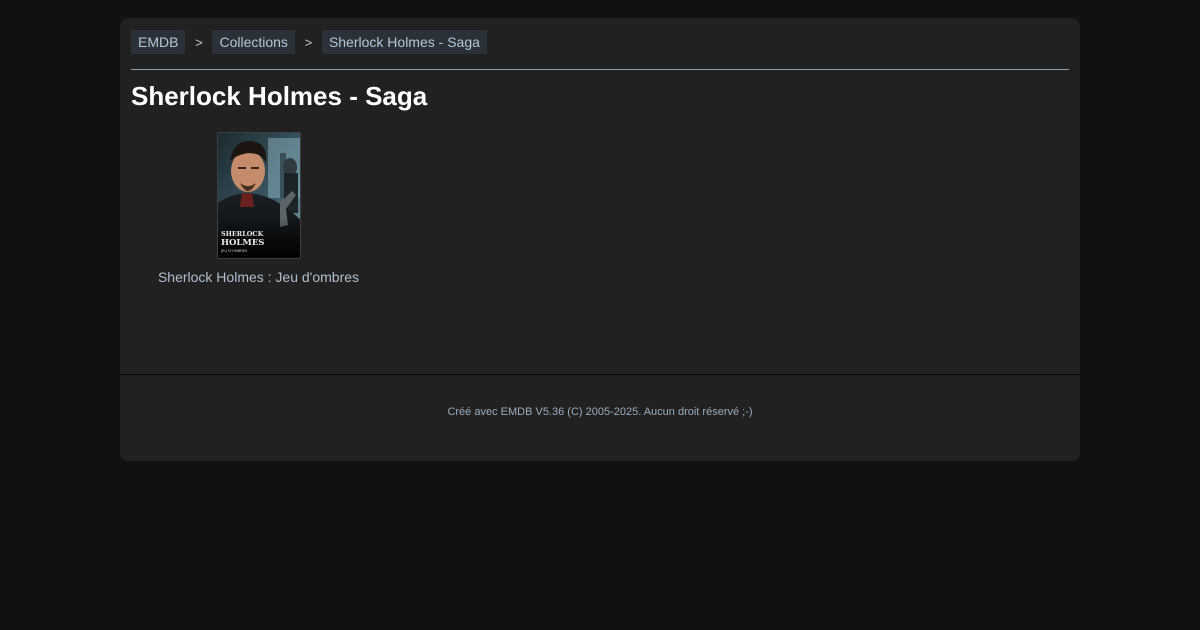 The image size is (1200, 630). I want to click on poster-line2: HOLMES, so click(242, 243).